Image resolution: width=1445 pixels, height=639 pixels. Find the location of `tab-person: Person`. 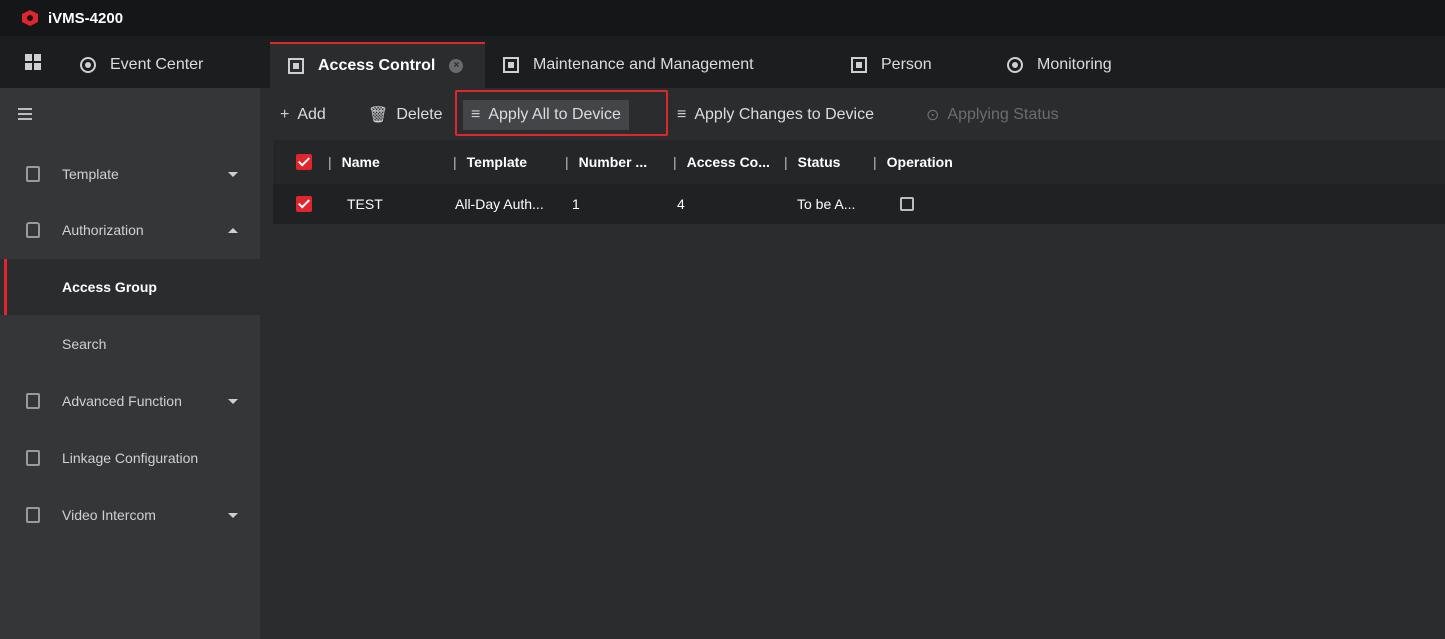

tab-person: Person is located at coordinates (891, 65).